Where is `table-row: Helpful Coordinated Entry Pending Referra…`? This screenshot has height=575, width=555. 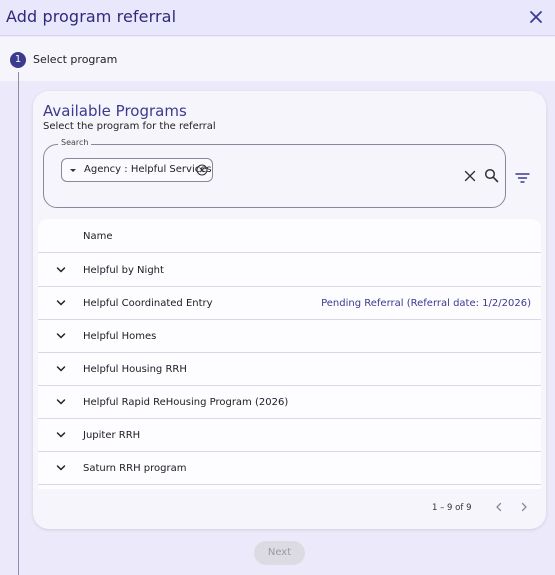
table-row: Helpful Coordinated Entry Pending Referra… is located at coordinates (289, 303).